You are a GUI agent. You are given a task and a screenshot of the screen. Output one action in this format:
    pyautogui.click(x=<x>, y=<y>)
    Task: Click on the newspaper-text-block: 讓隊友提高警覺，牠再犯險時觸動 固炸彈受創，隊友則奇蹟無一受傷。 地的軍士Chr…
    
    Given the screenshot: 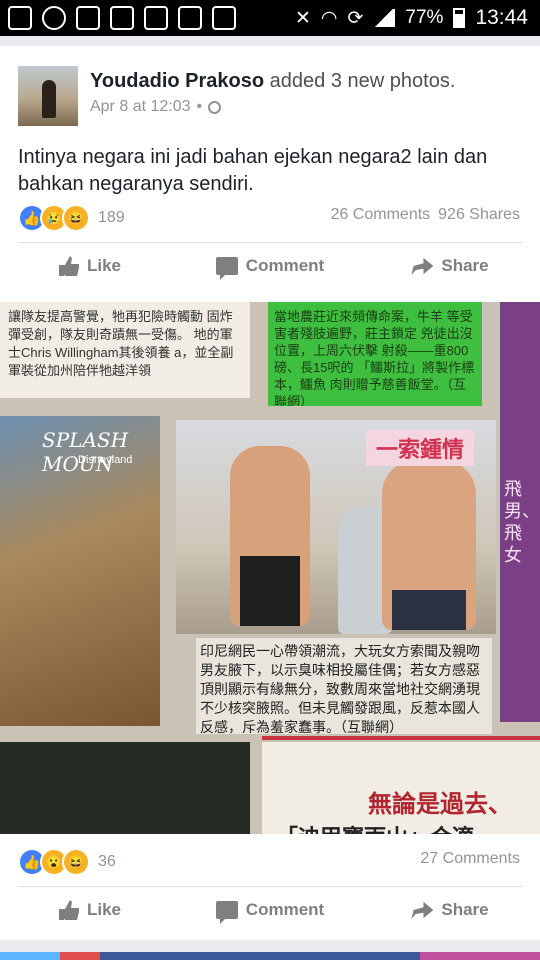 What is the action you would take?
    pyautogui.click(x=125, y=350)
    